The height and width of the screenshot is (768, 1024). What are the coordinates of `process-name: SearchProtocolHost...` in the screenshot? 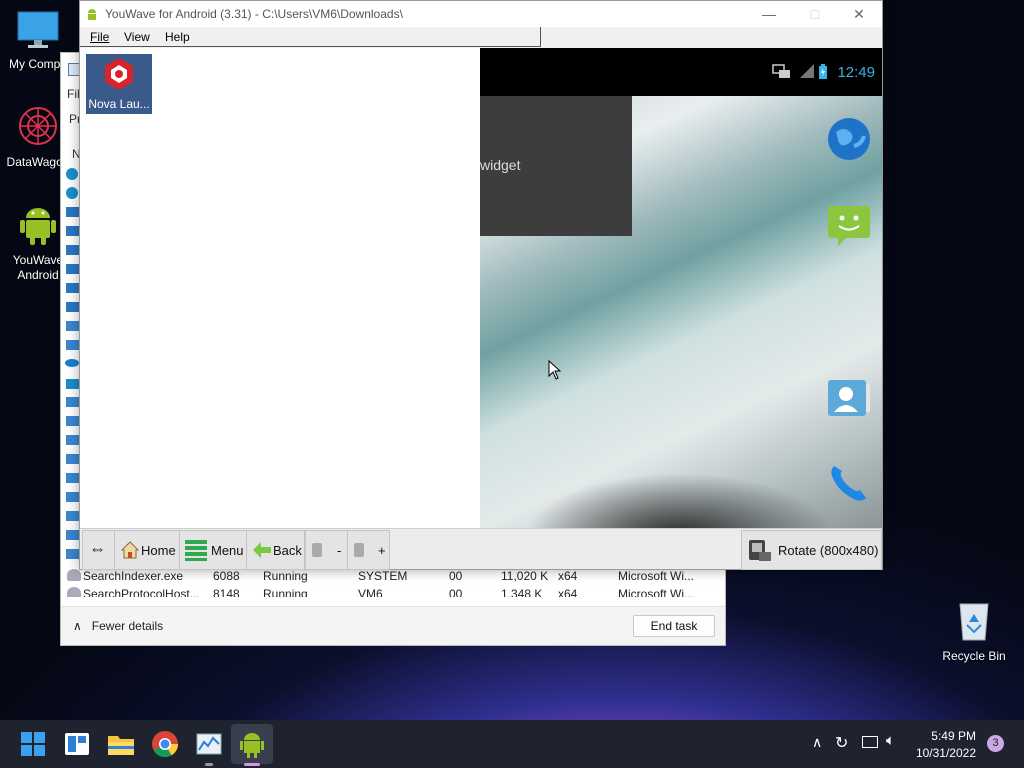 It's located at (141, 592).